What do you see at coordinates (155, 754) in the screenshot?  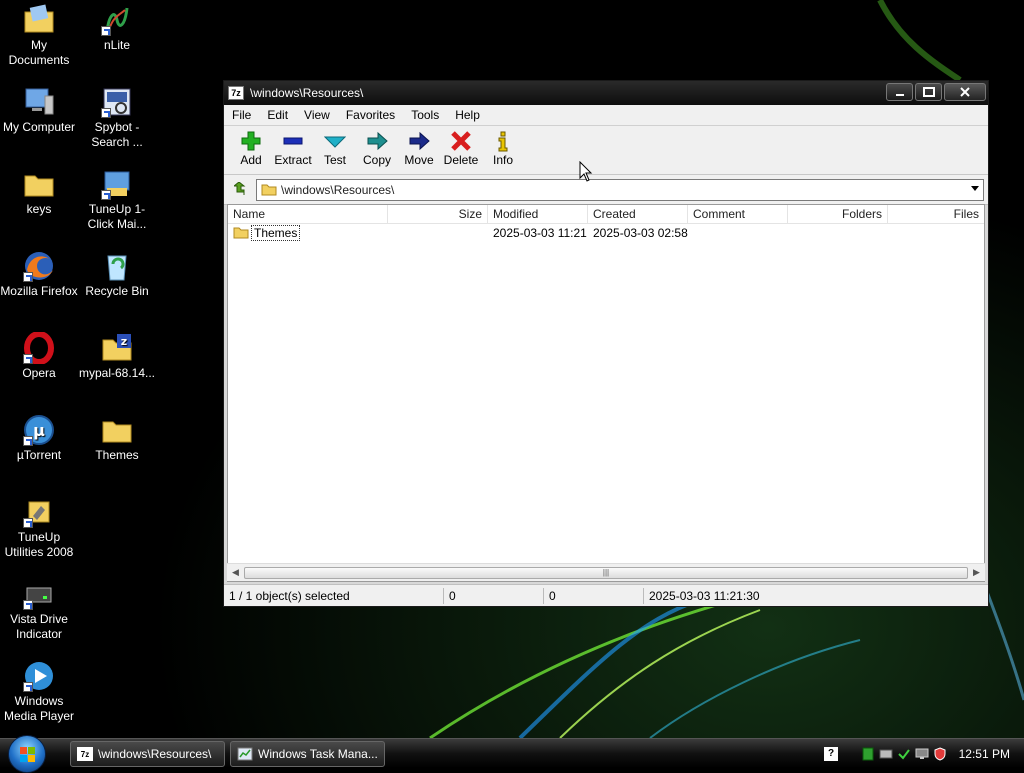 I see `taskbar-item-label: \windows\Resources\` at bounding box center [155, 754].